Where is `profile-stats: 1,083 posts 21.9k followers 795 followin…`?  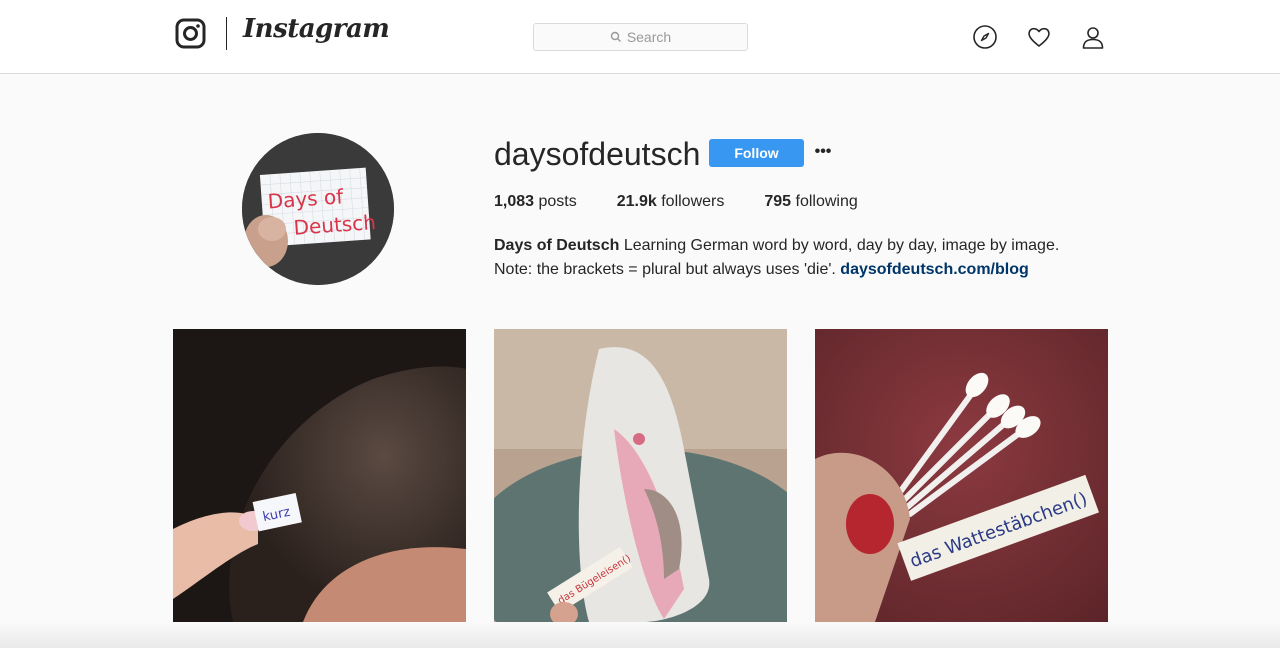
profile-stats: 1,083 posts 21.9k followers 795 followin… is located at coordinates (696, 202).